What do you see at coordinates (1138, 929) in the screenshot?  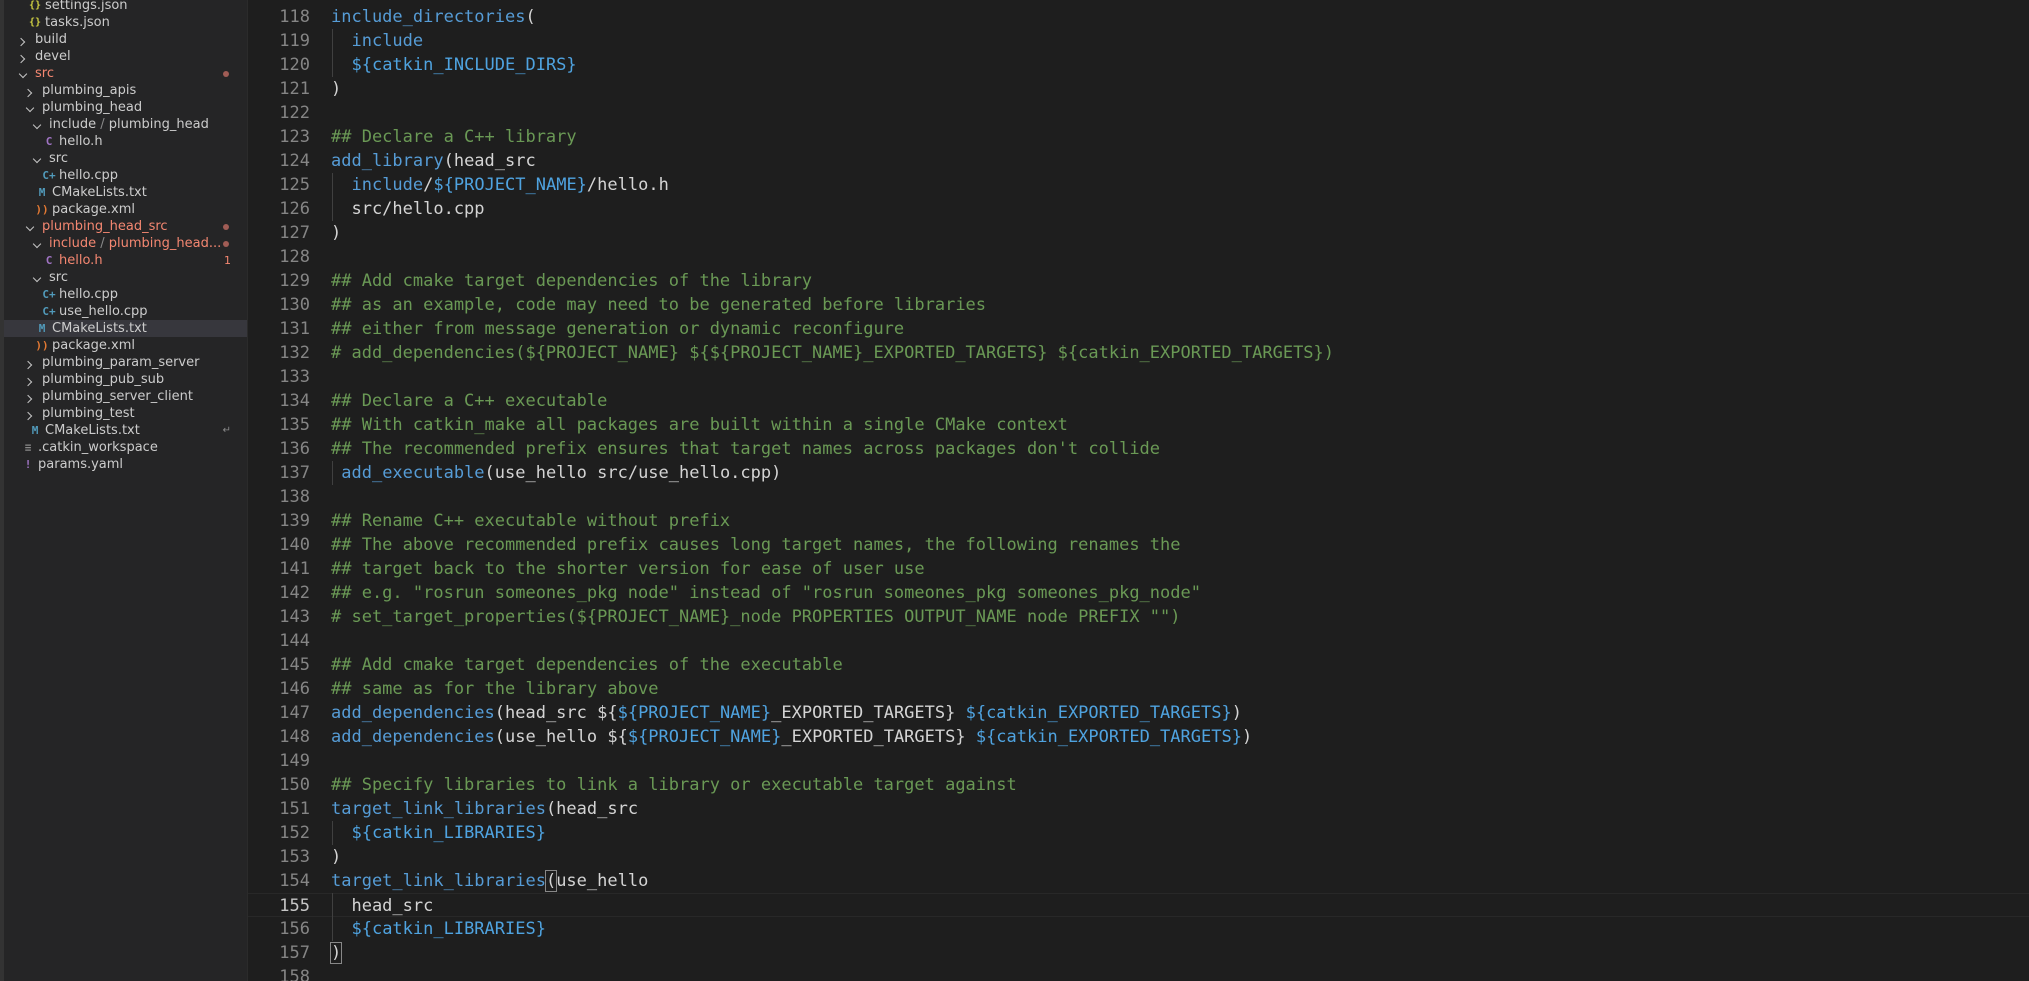 I see `code-line: 156 ${catkin_LIBRARIES}` at bounding box center [1138, 929].